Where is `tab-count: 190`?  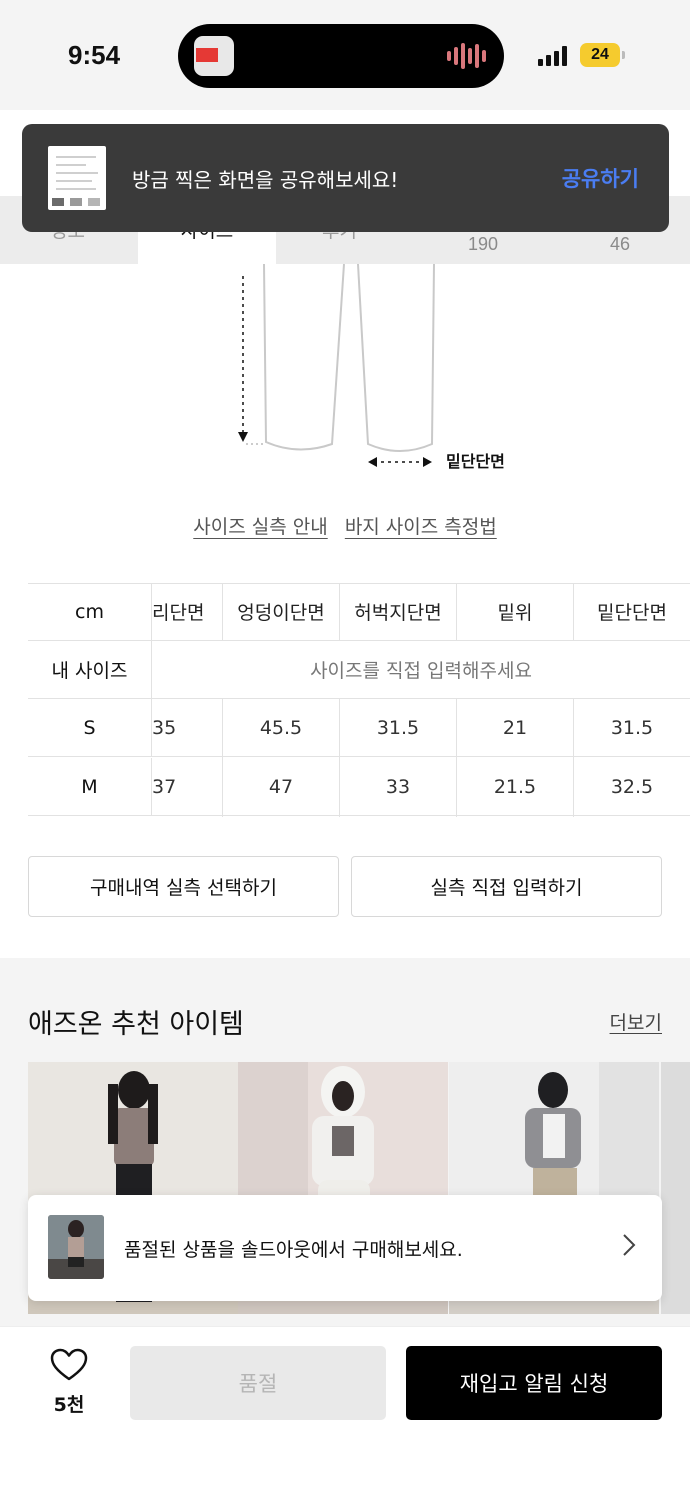 tab-count: 190 is located at coordinates (483, 244).